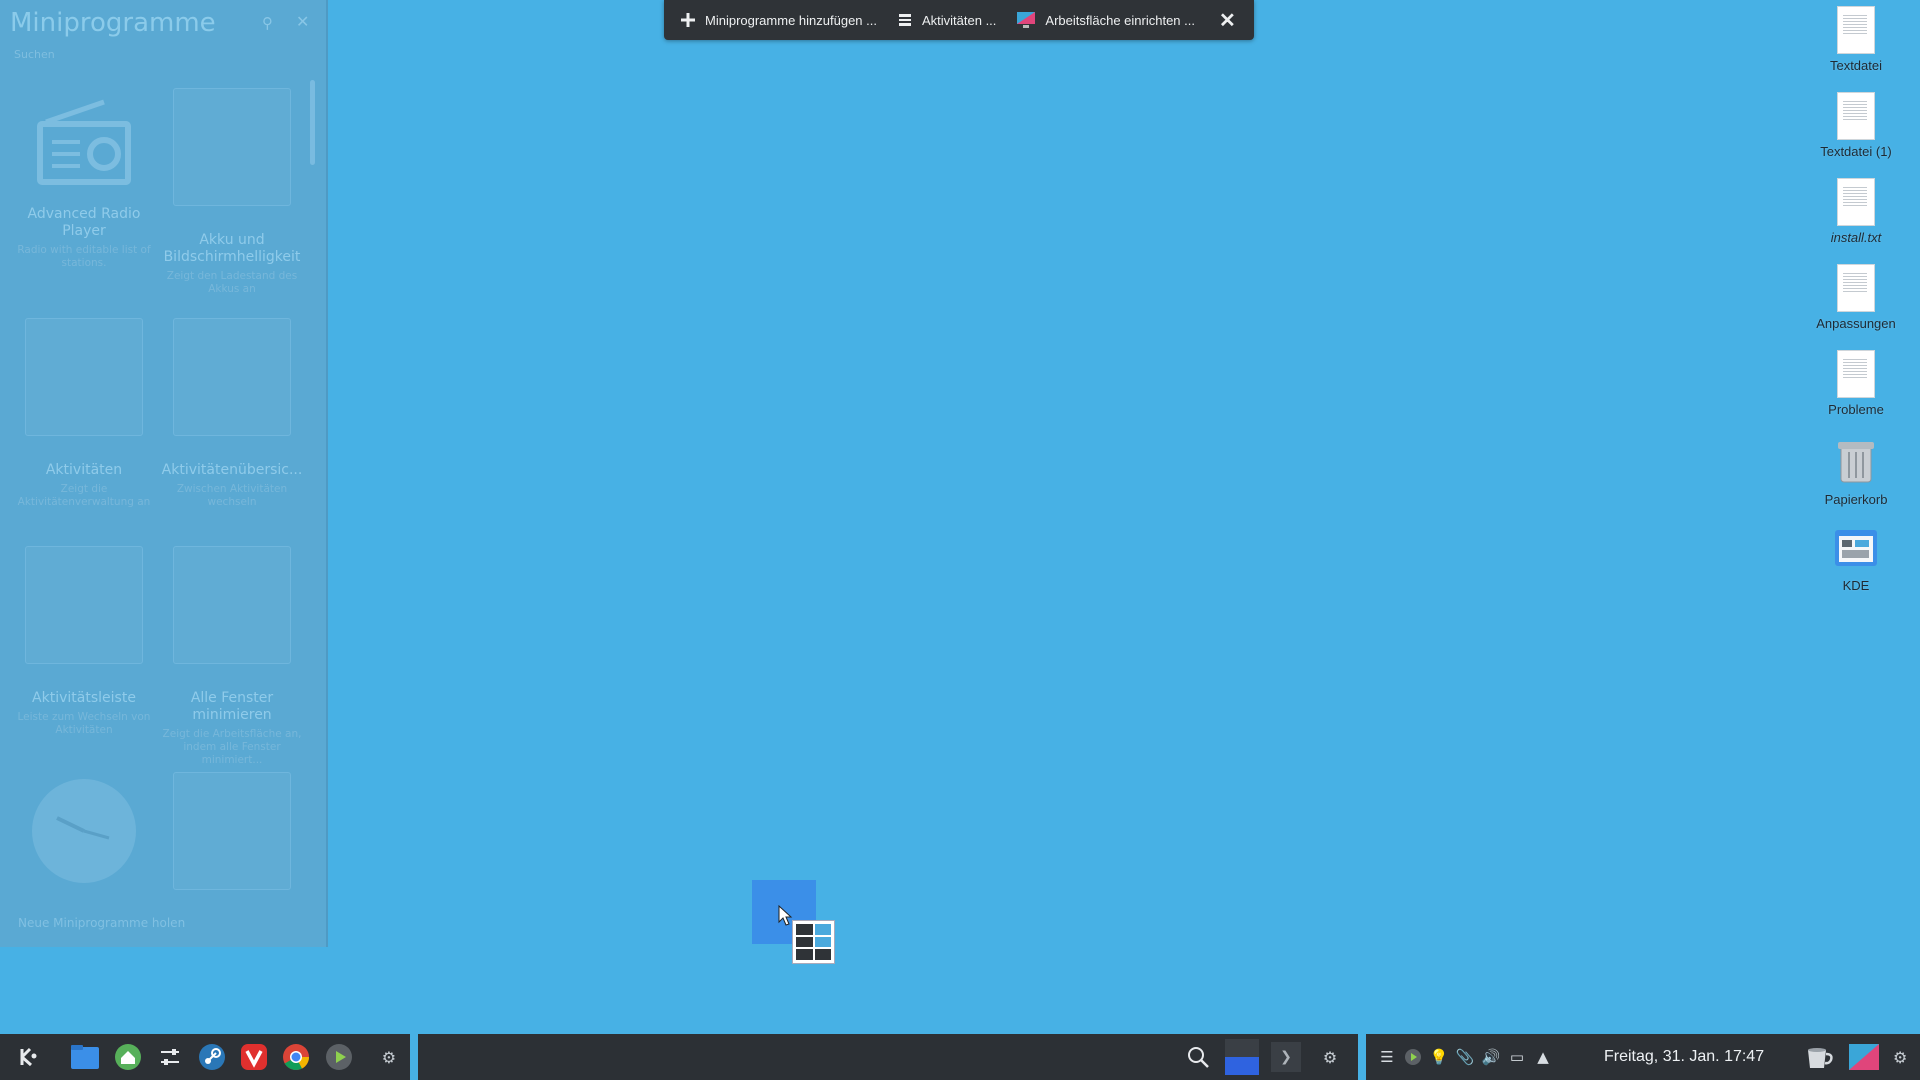 The height and width of the screenshot is (1080, 1920). Describe the element at coordinates (232, 248) in the screenshot. I see `widget-name: Akku und Bildschirmhelligkeit` at that location.